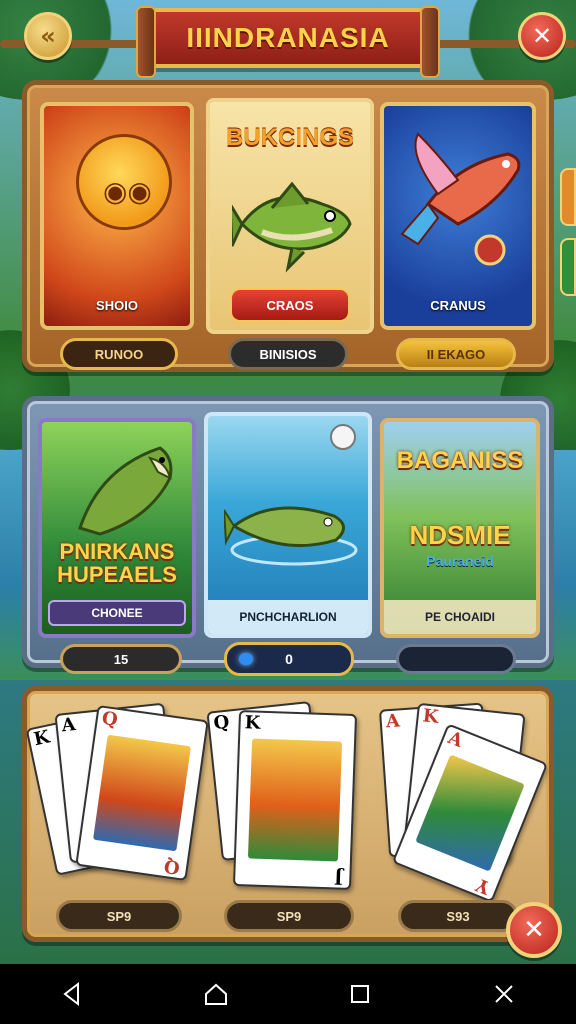  I want to click on gem-icon, so click(246, 659).